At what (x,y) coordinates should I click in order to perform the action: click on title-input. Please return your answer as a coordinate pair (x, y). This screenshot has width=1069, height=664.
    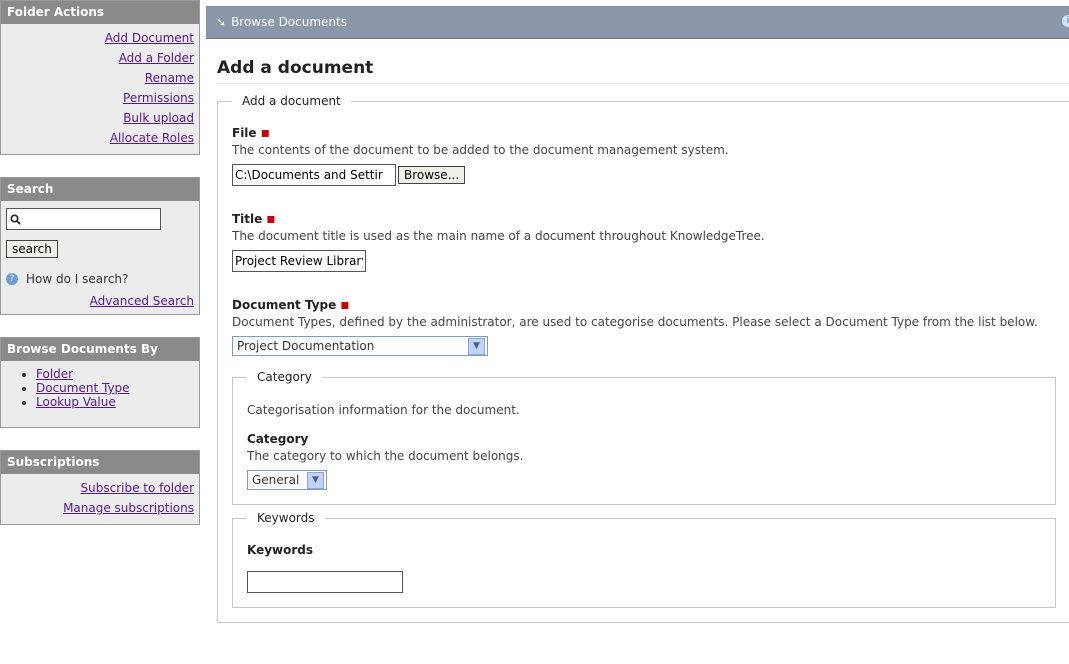
    Looking at the image, I should click on (299, 261).